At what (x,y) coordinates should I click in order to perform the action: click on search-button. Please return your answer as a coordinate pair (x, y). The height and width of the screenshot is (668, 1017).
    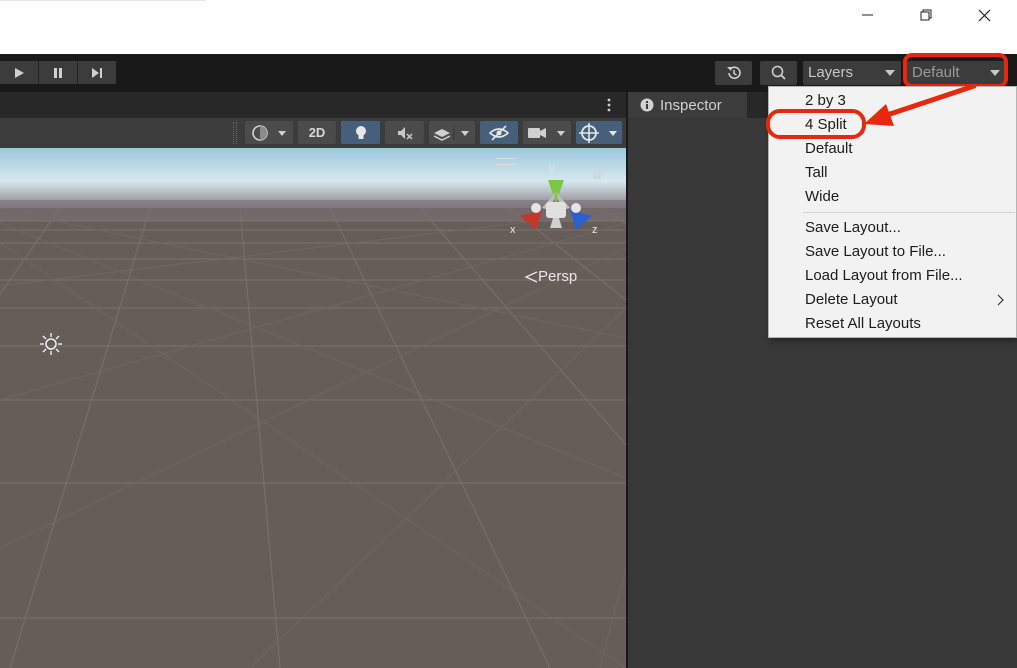
    Looking at the image, I should click on (778, 73).